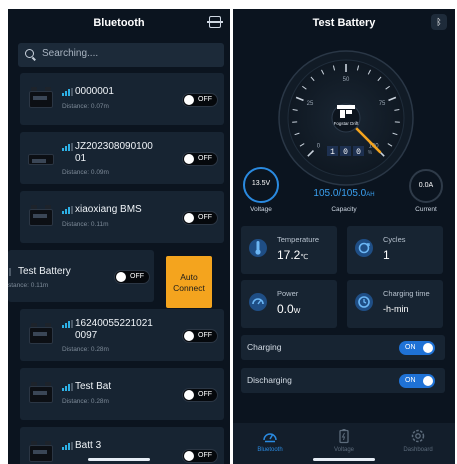 The width and height of the screenshot is (457, 464). I want to click on tab-bluetooth: Bluetooth, so click(270, 443).